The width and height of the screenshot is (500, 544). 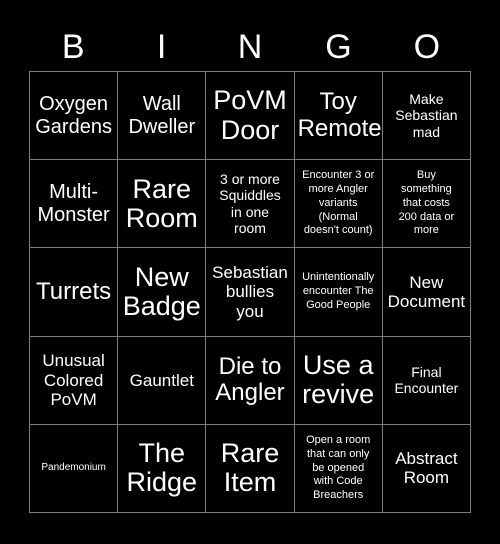 I want to click on bingo-cell: Abstract Room, so click(x=426, y=468).